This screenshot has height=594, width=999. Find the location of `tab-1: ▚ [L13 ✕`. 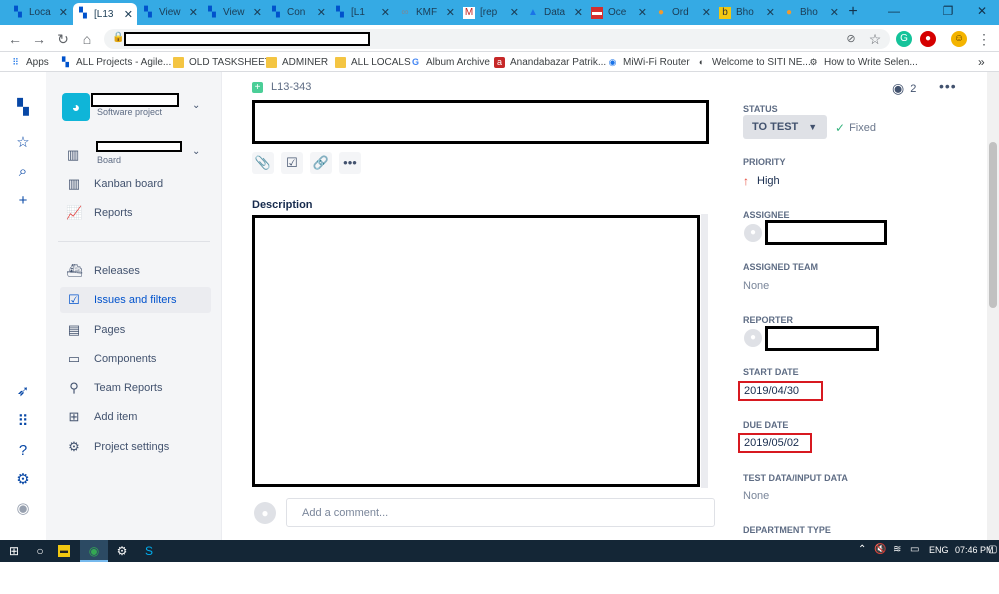

tab-1: ▚ [L13 ✕ is located at coordinates (105, 14).